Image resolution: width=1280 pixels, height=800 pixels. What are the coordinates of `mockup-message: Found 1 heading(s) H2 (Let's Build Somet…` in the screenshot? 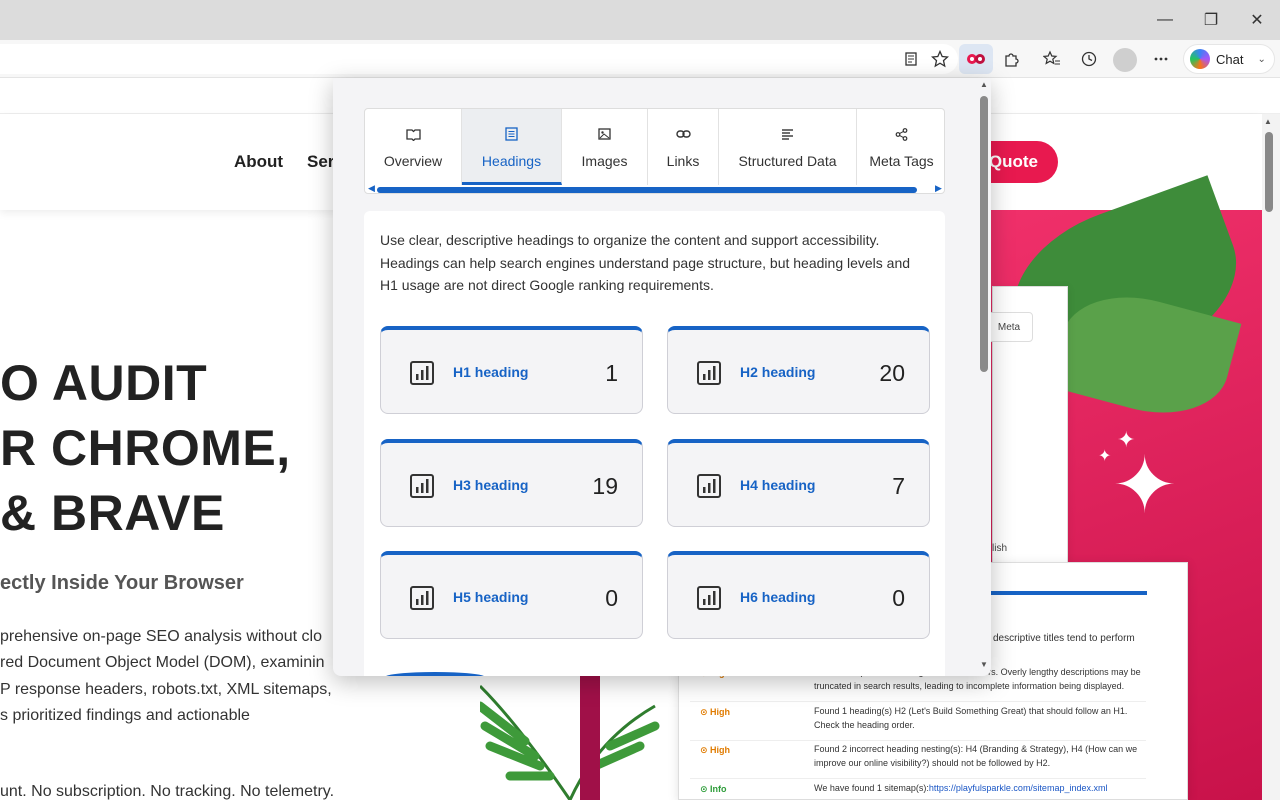 It's located at (971, 718).